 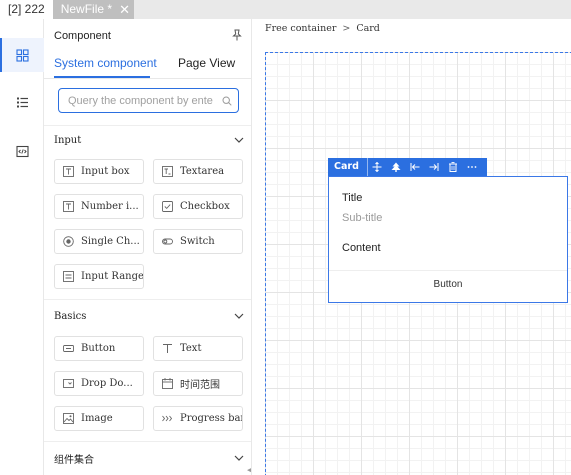 What do you see at coordinates (68, 140) in the screenshot?
I see `section-title: Input` at bounding box center [68, 140].